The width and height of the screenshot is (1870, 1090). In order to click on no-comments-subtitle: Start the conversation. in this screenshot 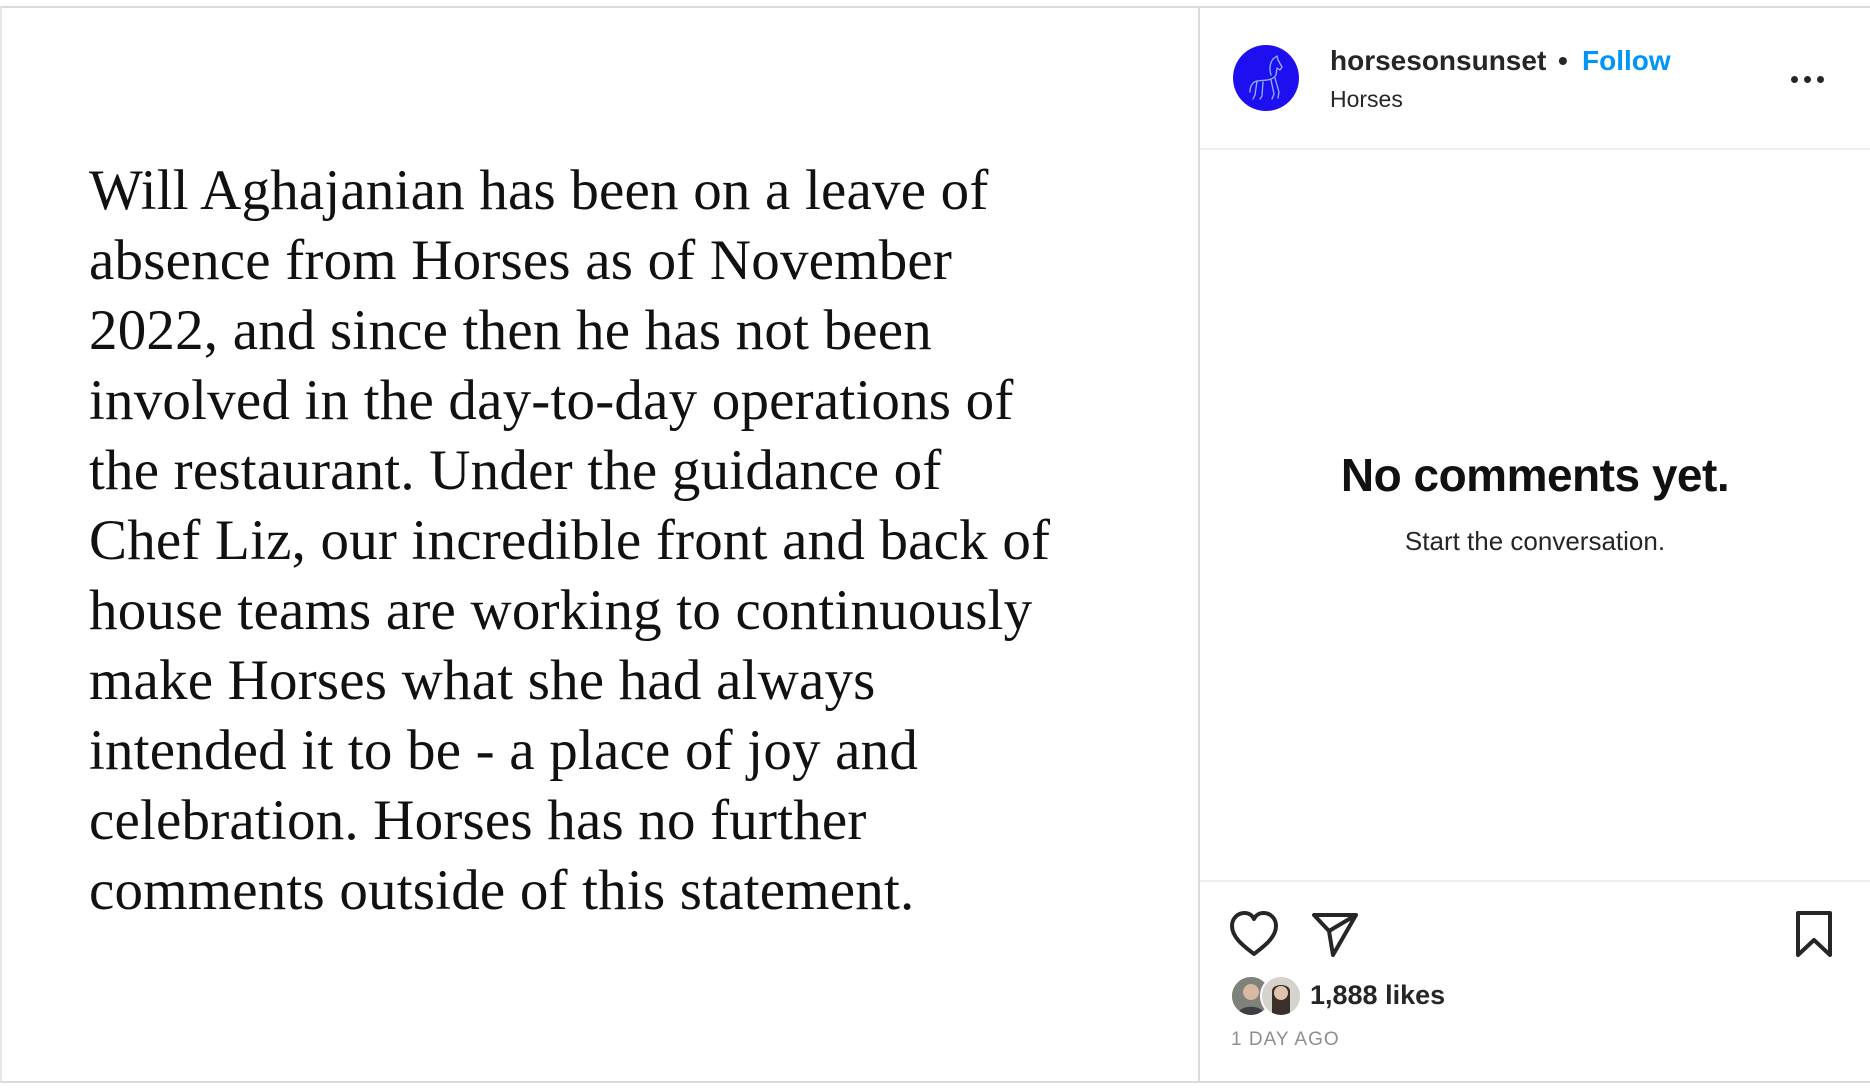, I will do `click(1535, 541)`.